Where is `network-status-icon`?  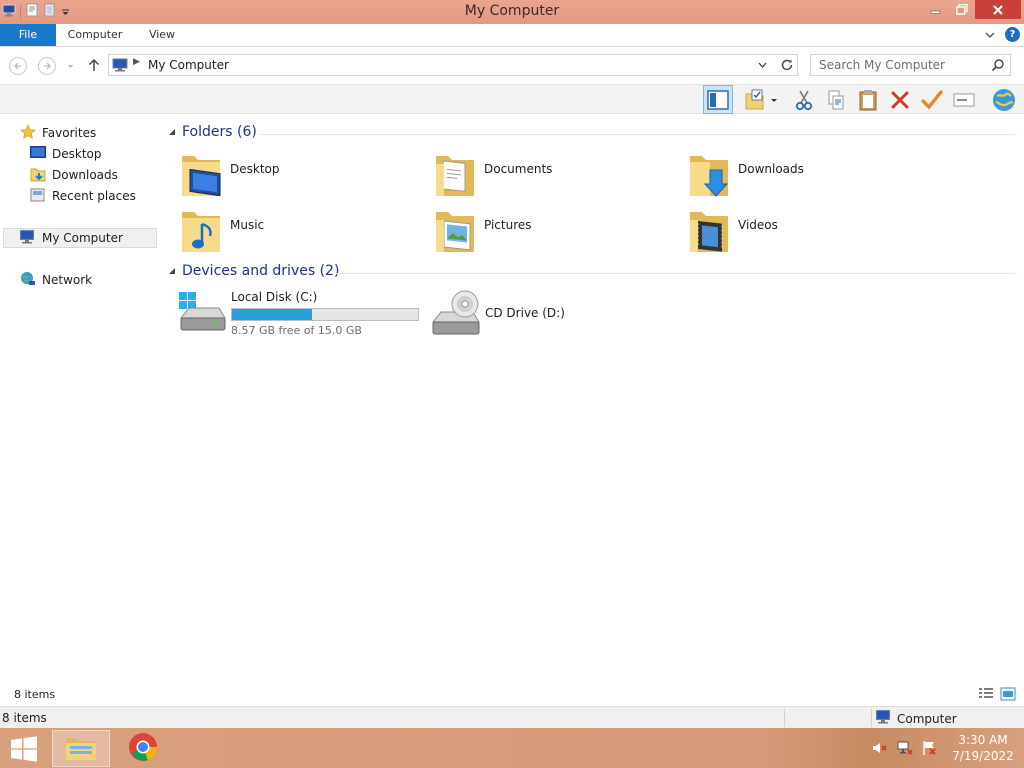
network-status-icon is located at coordinates (905, 749).